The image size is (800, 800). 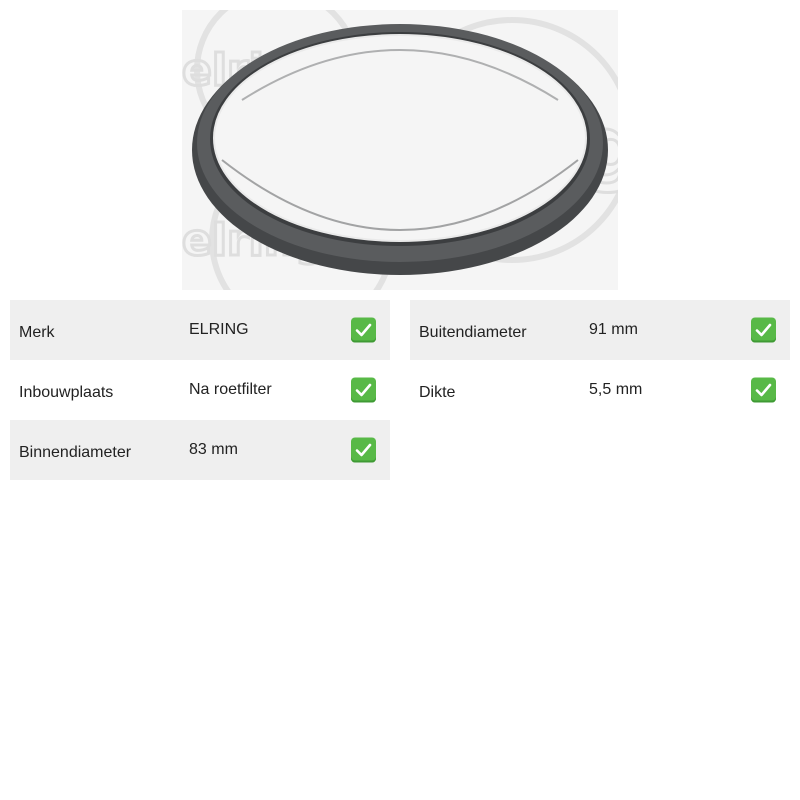 I want to click on spec-label: Dikte, so click(x=437, y=393).